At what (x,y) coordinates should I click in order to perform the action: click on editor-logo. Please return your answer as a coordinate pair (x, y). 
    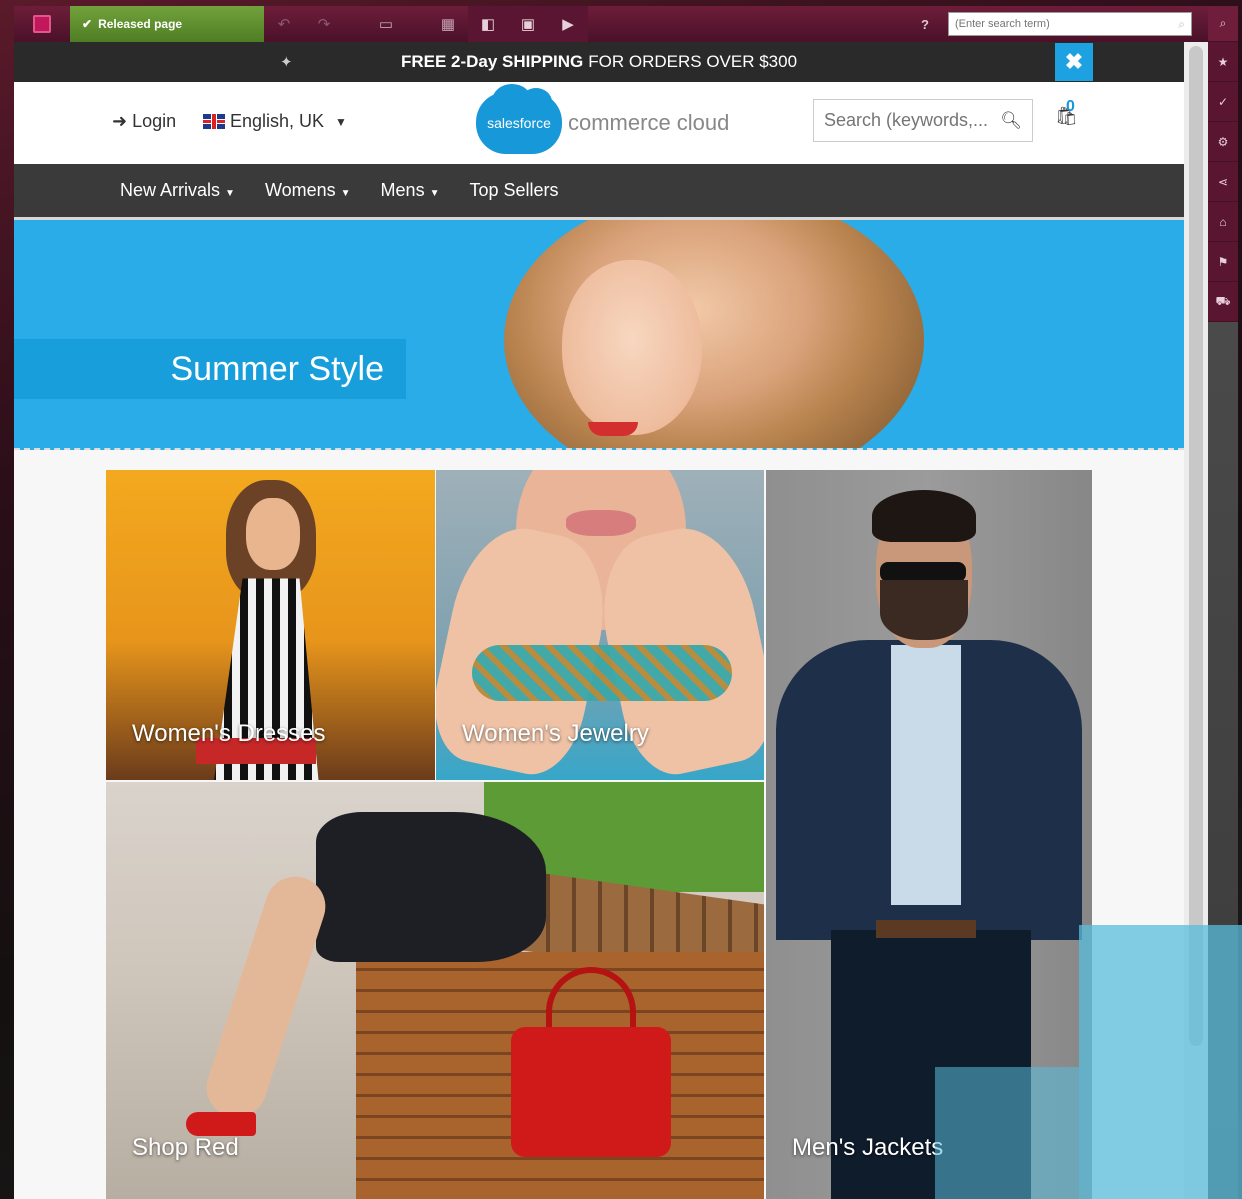
    Looking at the image, I should click on (42, 24).